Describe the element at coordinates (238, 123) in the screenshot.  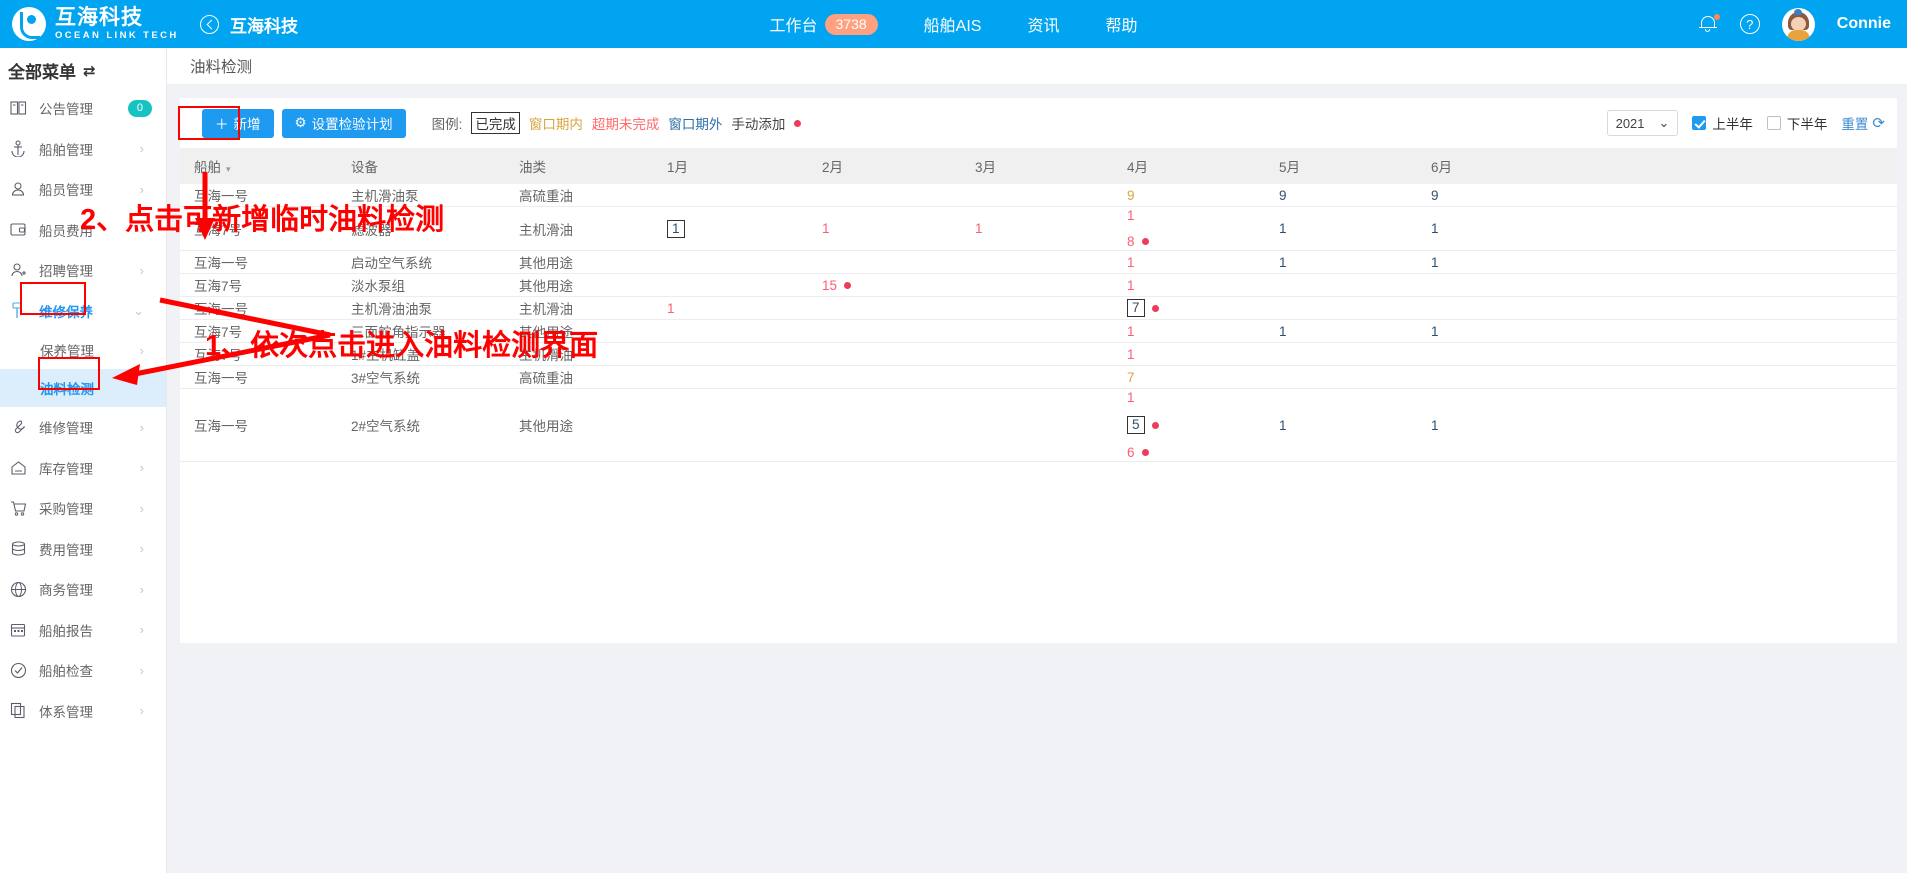
I see `add-button: ＋ 新增` at that location.